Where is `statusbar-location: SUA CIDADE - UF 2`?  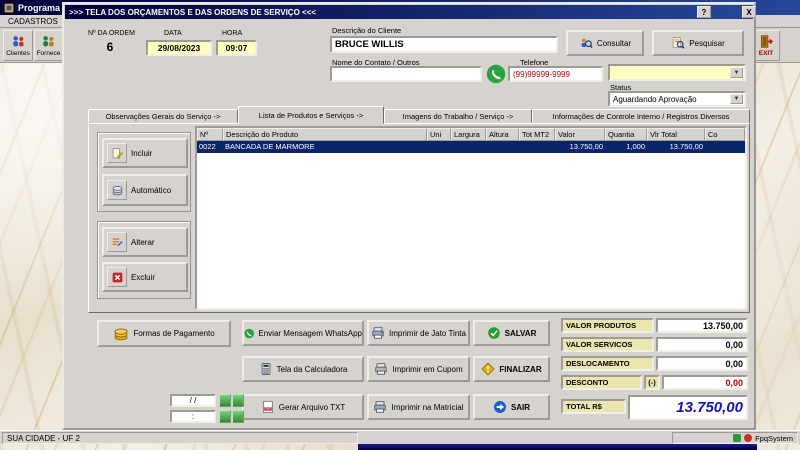
statusbar-location: SUA CIDADE - UF 2 is located at coordinates (43, 438).